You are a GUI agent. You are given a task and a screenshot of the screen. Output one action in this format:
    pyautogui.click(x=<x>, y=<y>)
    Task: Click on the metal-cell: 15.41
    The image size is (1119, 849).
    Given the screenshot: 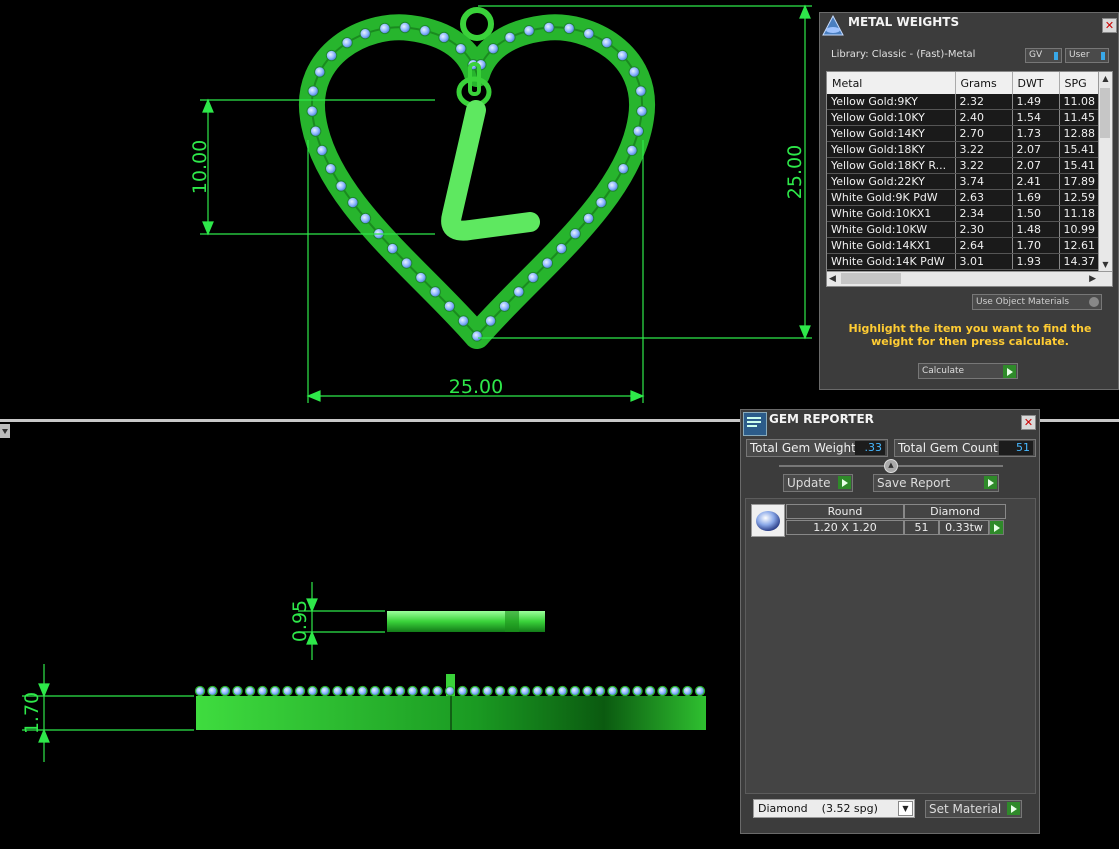 What is the action you would take?
    pyautogui.click(x=1079, y=149)
    